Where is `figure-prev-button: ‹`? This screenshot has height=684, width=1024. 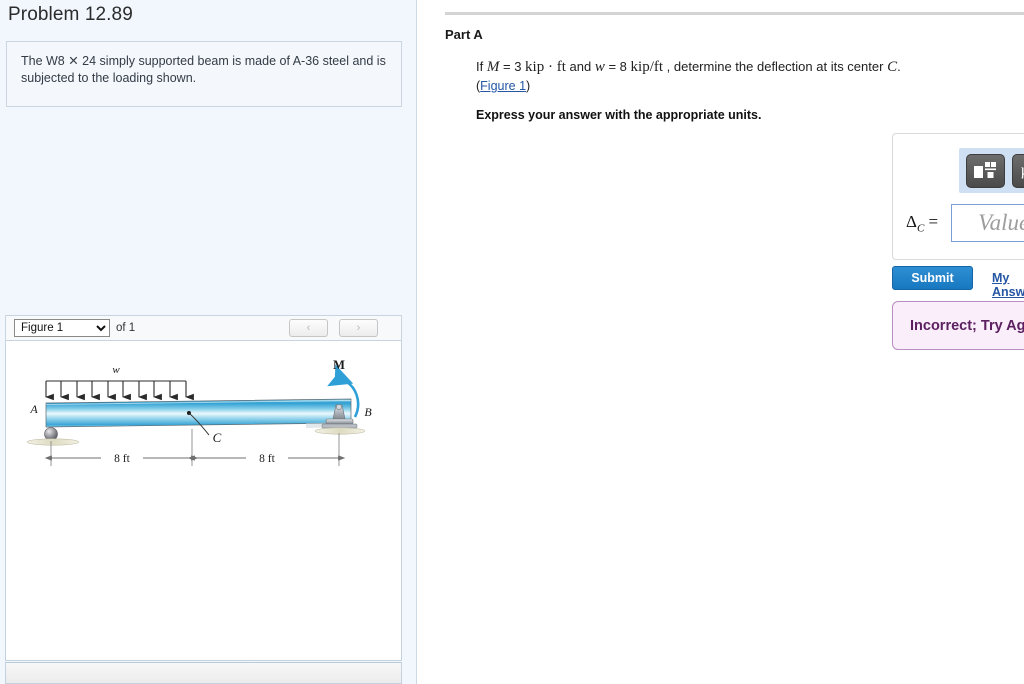 figure-prev-button: ‹ is located at coordinates (308, 328).